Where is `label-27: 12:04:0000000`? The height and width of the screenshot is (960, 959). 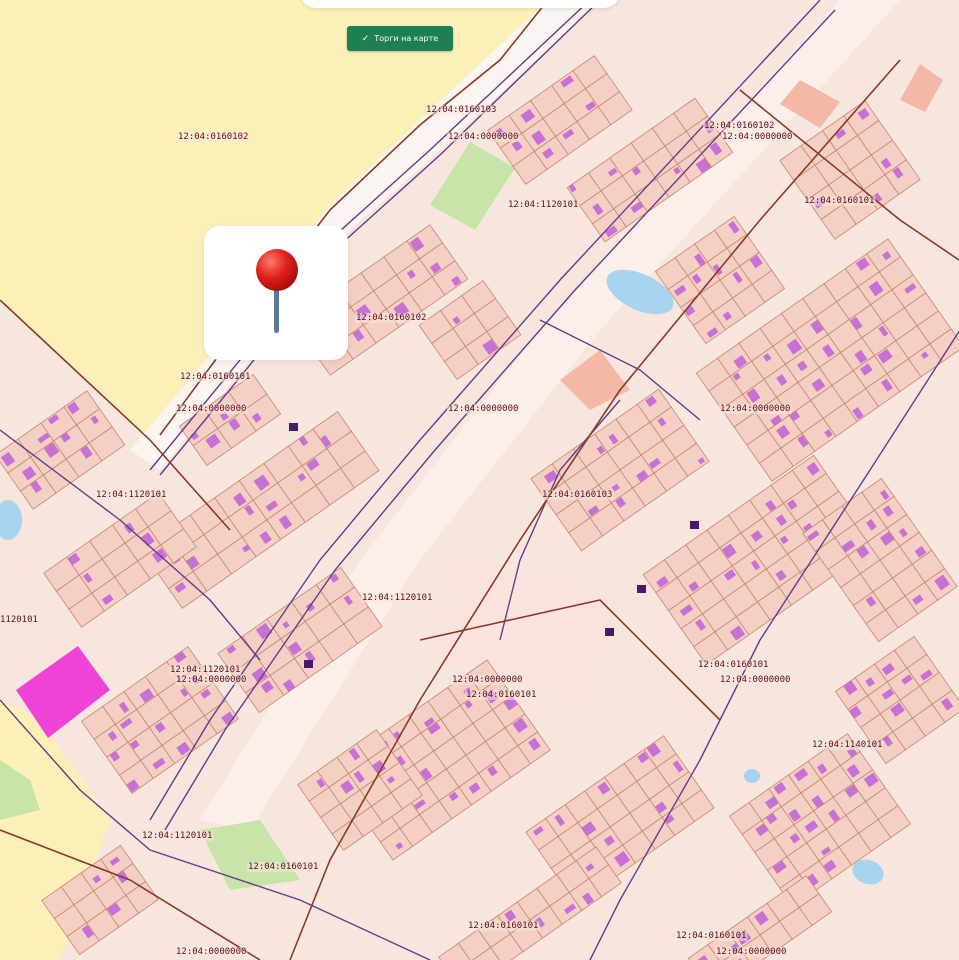
label-27: 12:04:0000000 is located at coordinates (211, 952).